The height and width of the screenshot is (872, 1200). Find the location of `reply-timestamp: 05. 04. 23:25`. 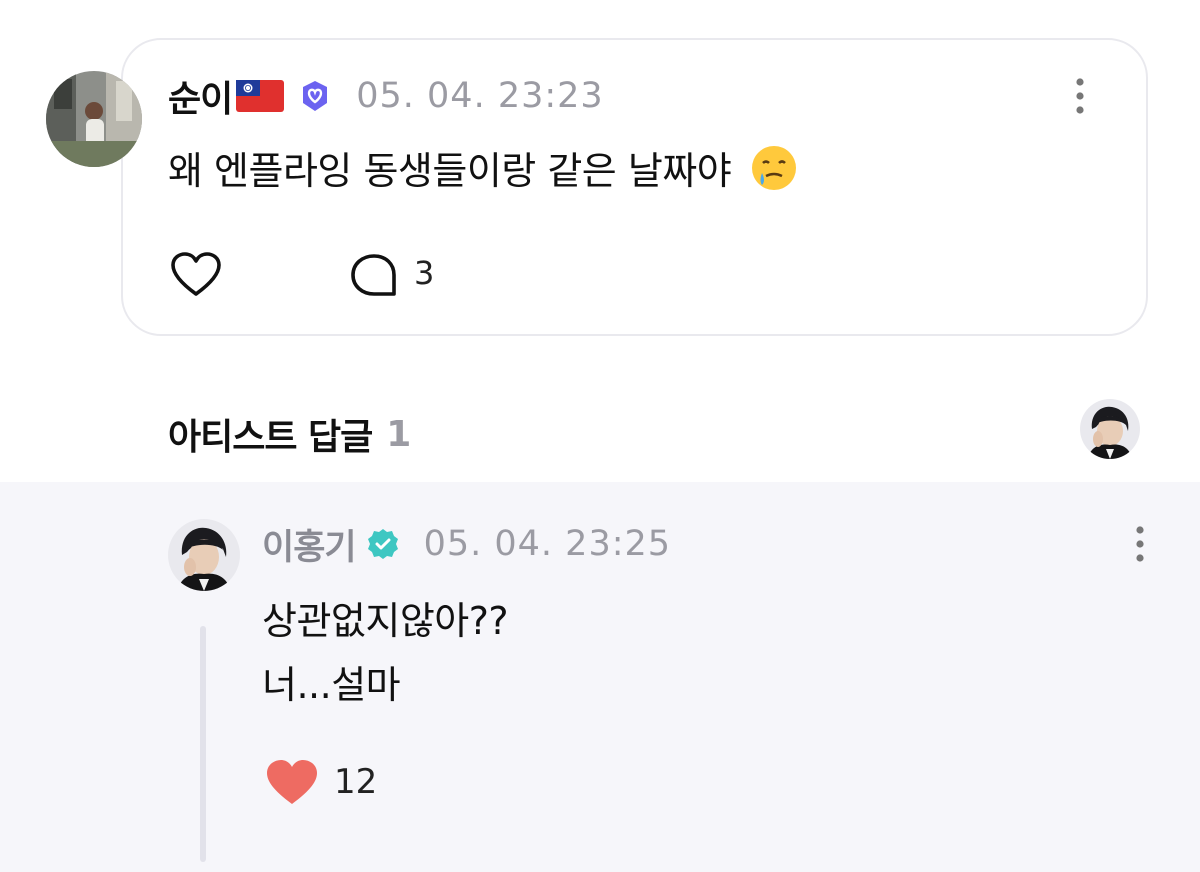

reply-timestamp: 05. 04. 23:25 is located at coordinates (547, 544).